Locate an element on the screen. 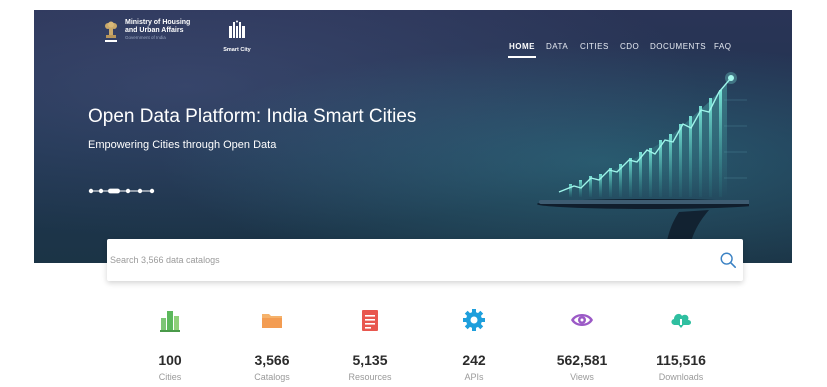 Image resolution: width=827 pixels, height=387 pixels. folder-icon is located at coordinates (272, 321).